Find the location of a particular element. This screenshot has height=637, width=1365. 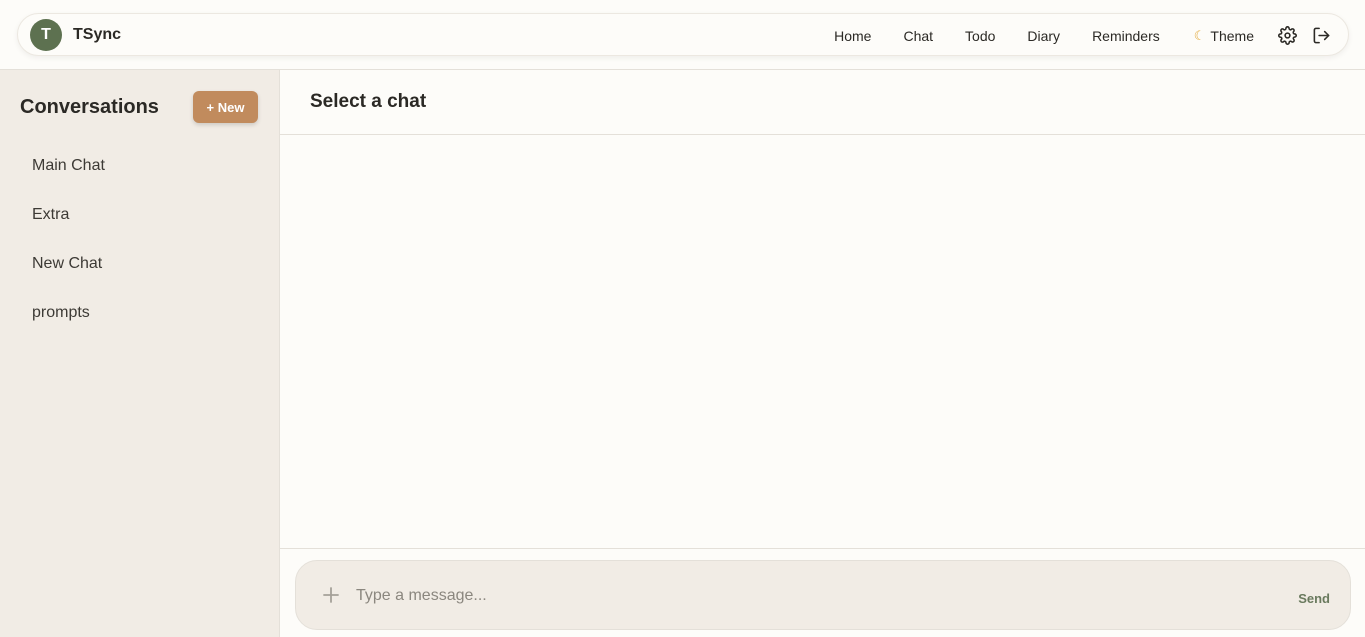

nav-chat: Chat is located at coordinates (918, 36).